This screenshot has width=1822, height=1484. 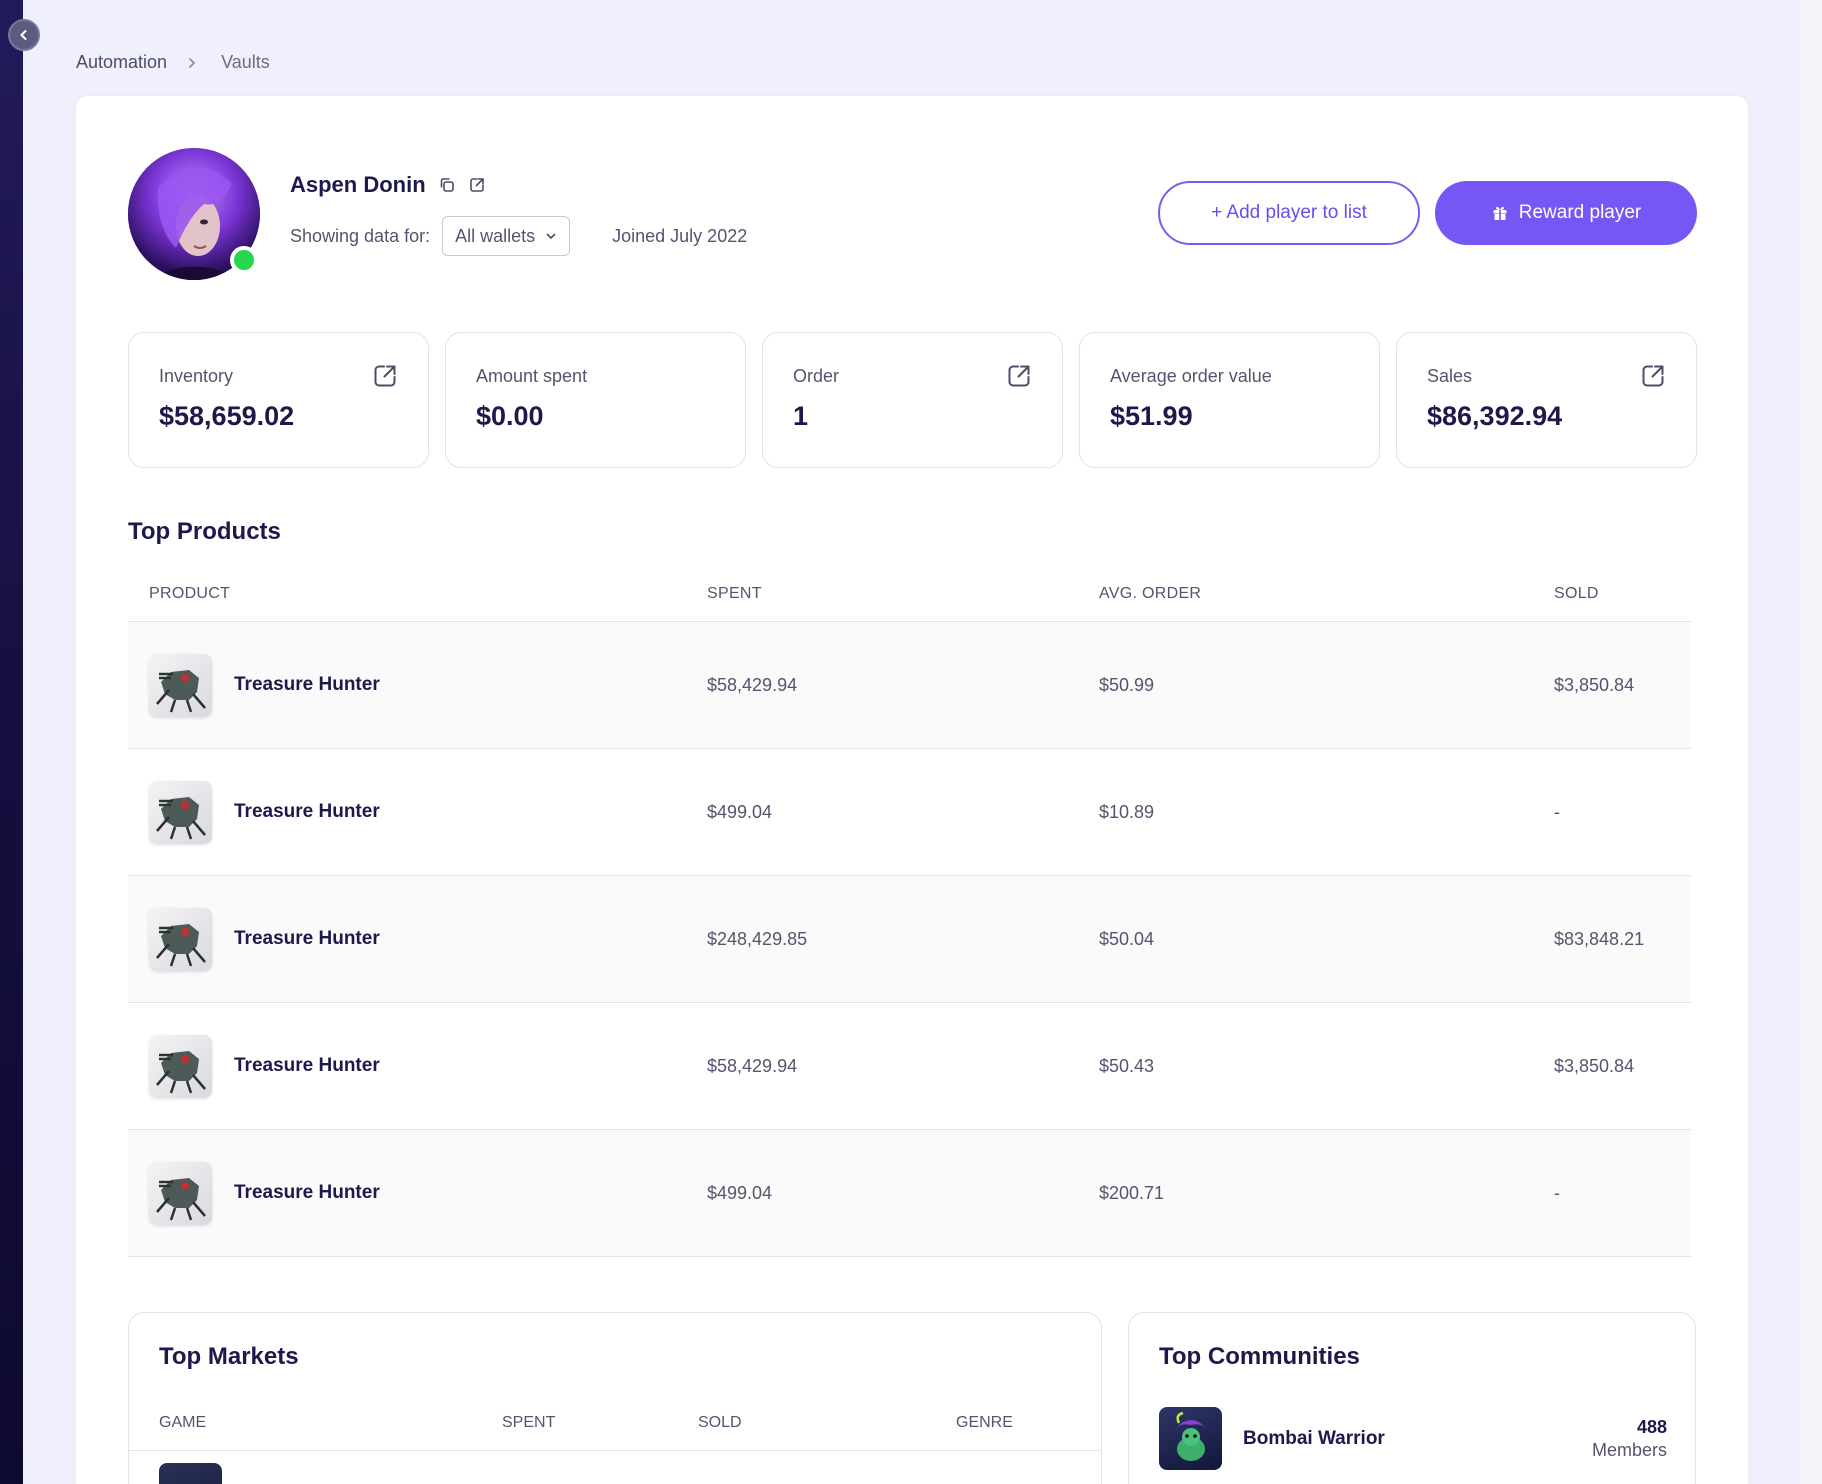 I want to click on stat-label: Sales, so click(x=1450, y=376).